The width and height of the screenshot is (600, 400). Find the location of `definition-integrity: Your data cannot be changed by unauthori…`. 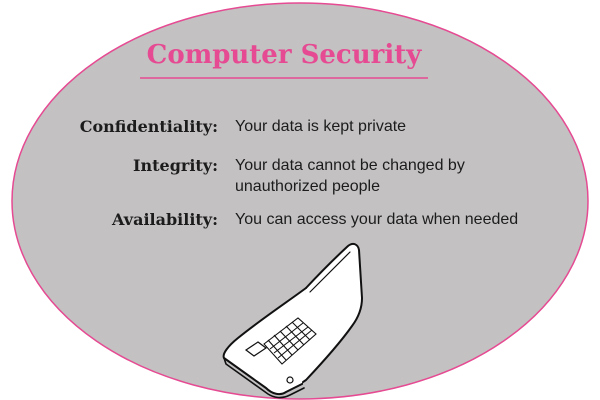

definition-integrity: Your data cannot be changed by unauthori… is located at coordinates (350, 176).